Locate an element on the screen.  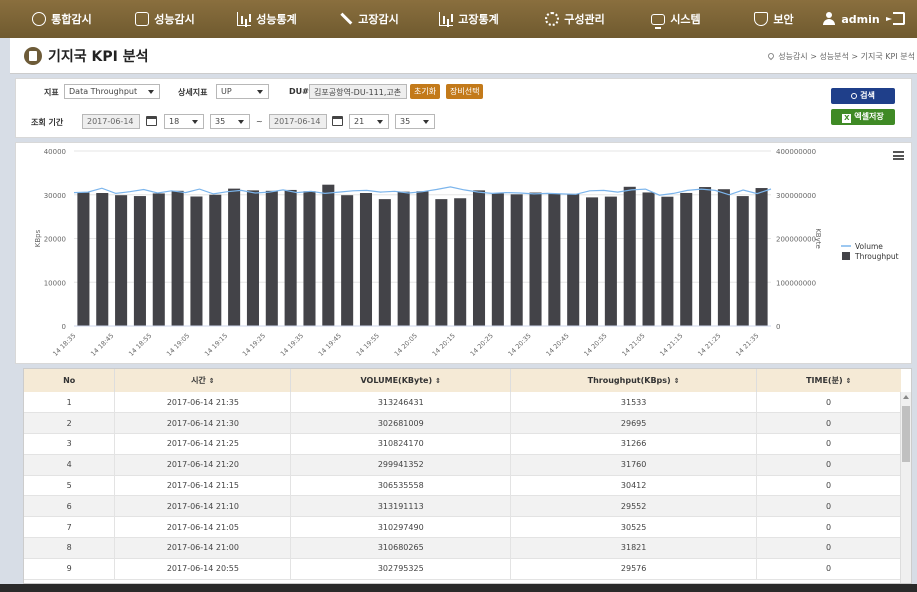
table-cell: 31266 is located at coordinates (634, 444).